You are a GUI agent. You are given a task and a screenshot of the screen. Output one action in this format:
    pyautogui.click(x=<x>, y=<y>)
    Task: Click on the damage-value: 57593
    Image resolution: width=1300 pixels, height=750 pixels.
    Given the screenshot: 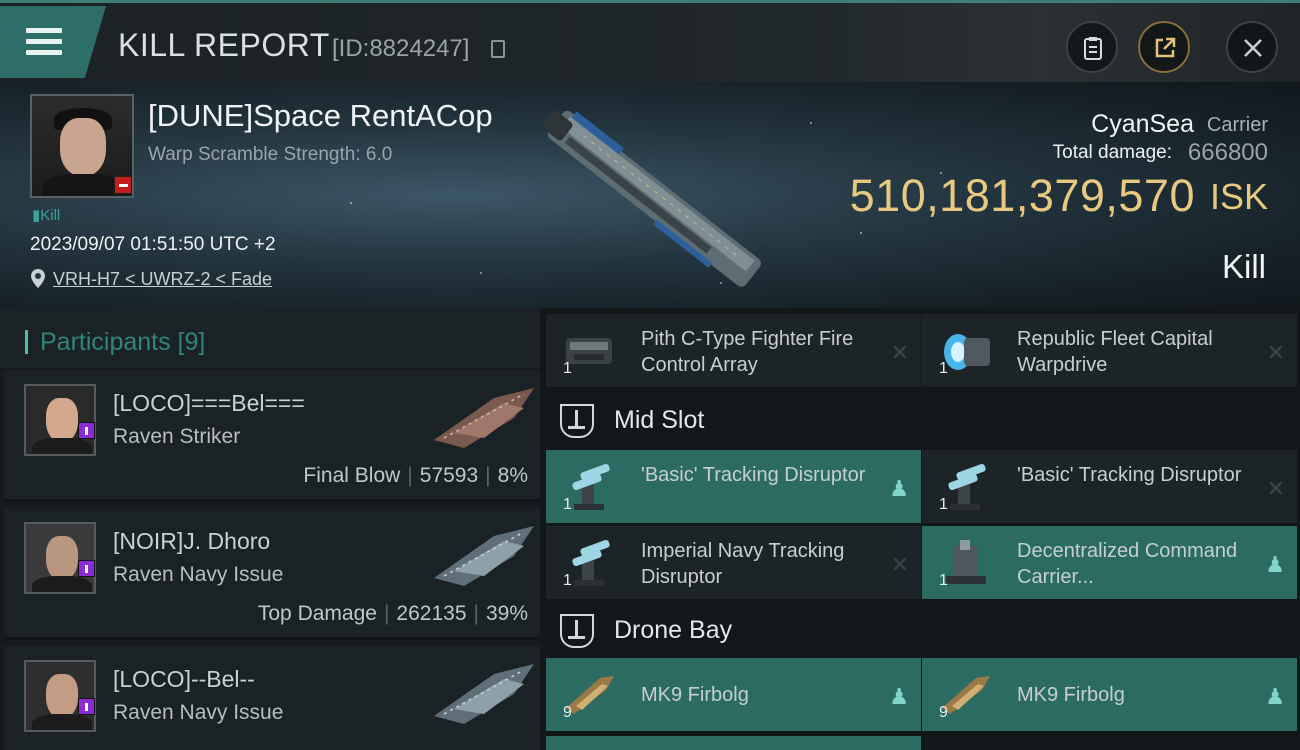 What is the action you would take?
    pyautogui.click(x=449, y=475)
    